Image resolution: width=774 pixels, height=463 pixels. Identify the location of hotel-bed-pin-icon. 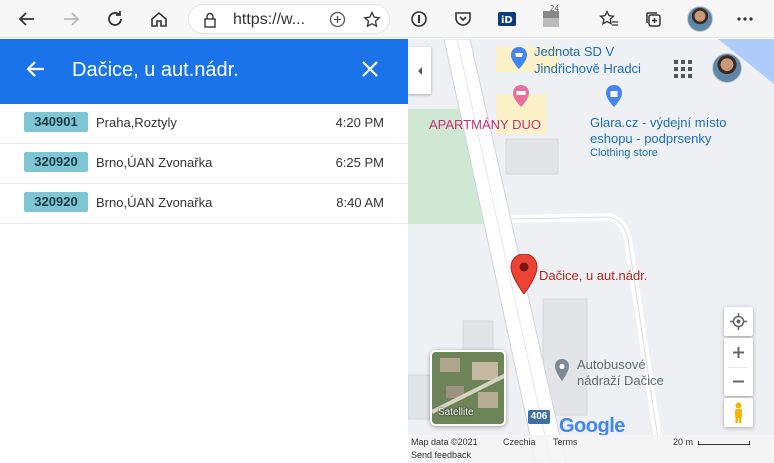
(521, 96).